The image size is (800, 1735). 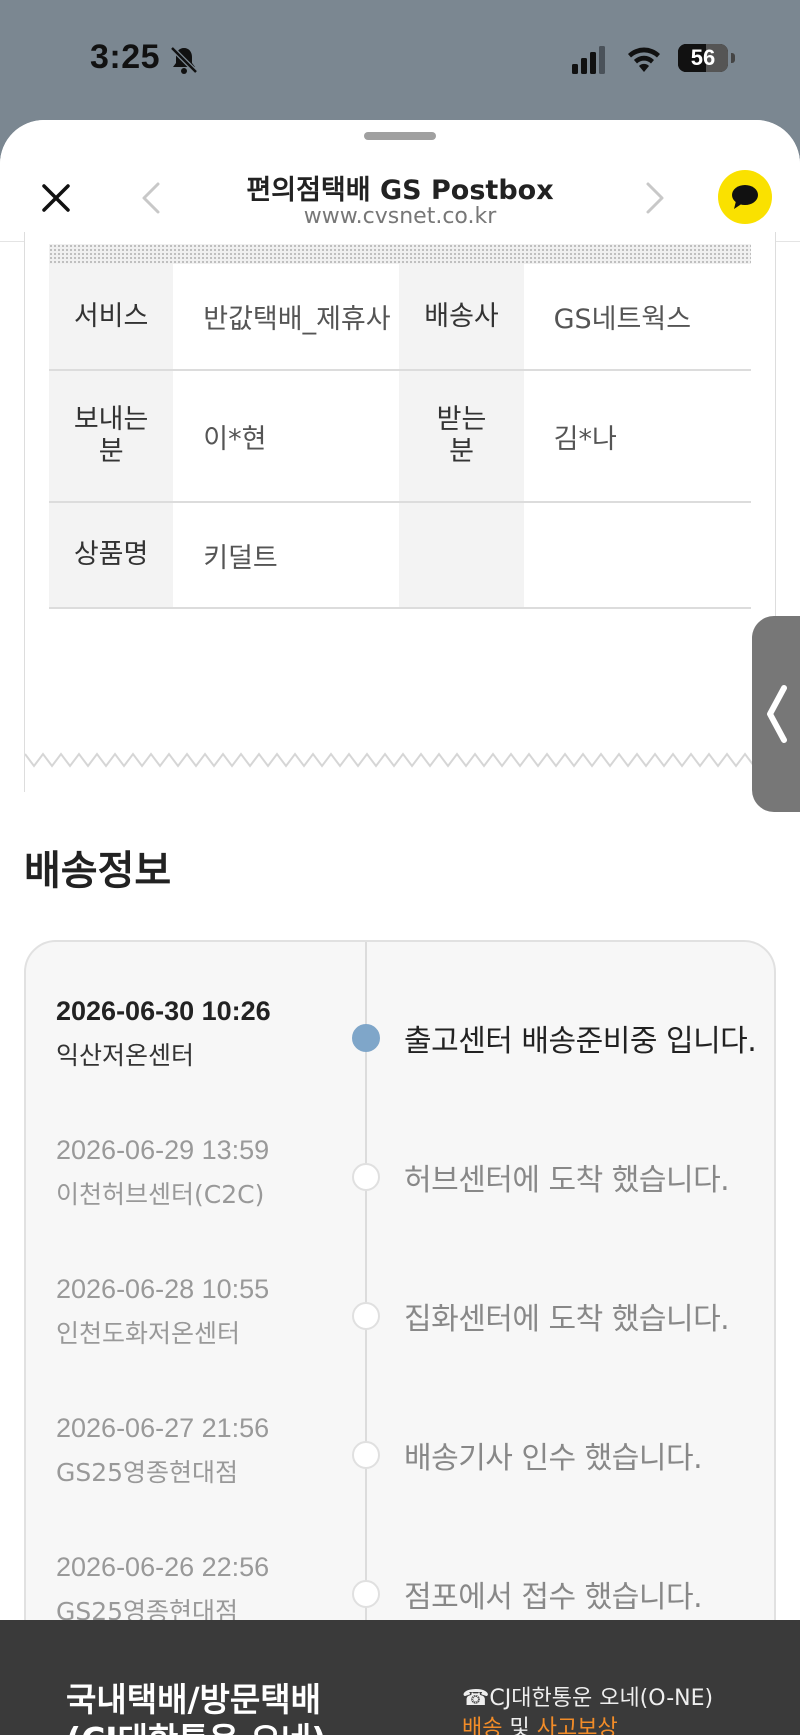 I want to click on value-empty, so click(x=637, y=555).